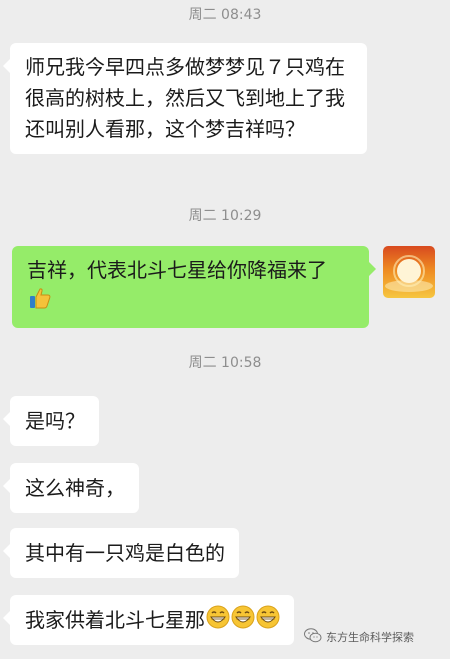 The width and height of the screenshot is (450, 659). I want to click on message-bubble-incoming: 这么神奇，, so click(71, 488).